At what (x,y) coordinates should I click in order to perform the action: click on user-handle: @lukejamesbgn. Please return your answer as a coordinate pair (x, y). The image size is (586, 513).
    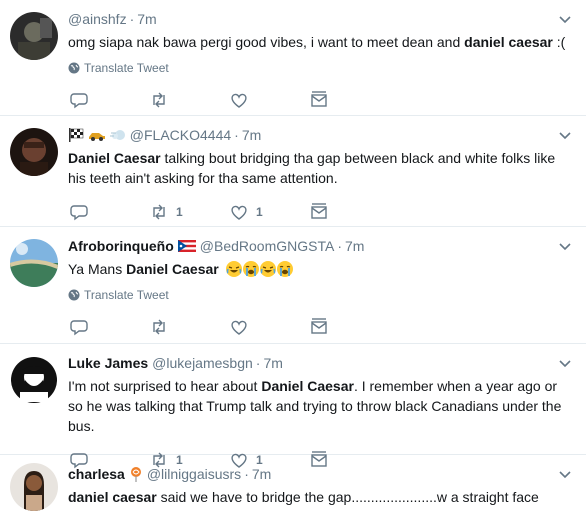
    Looking at the image, I should click on (202, 363).